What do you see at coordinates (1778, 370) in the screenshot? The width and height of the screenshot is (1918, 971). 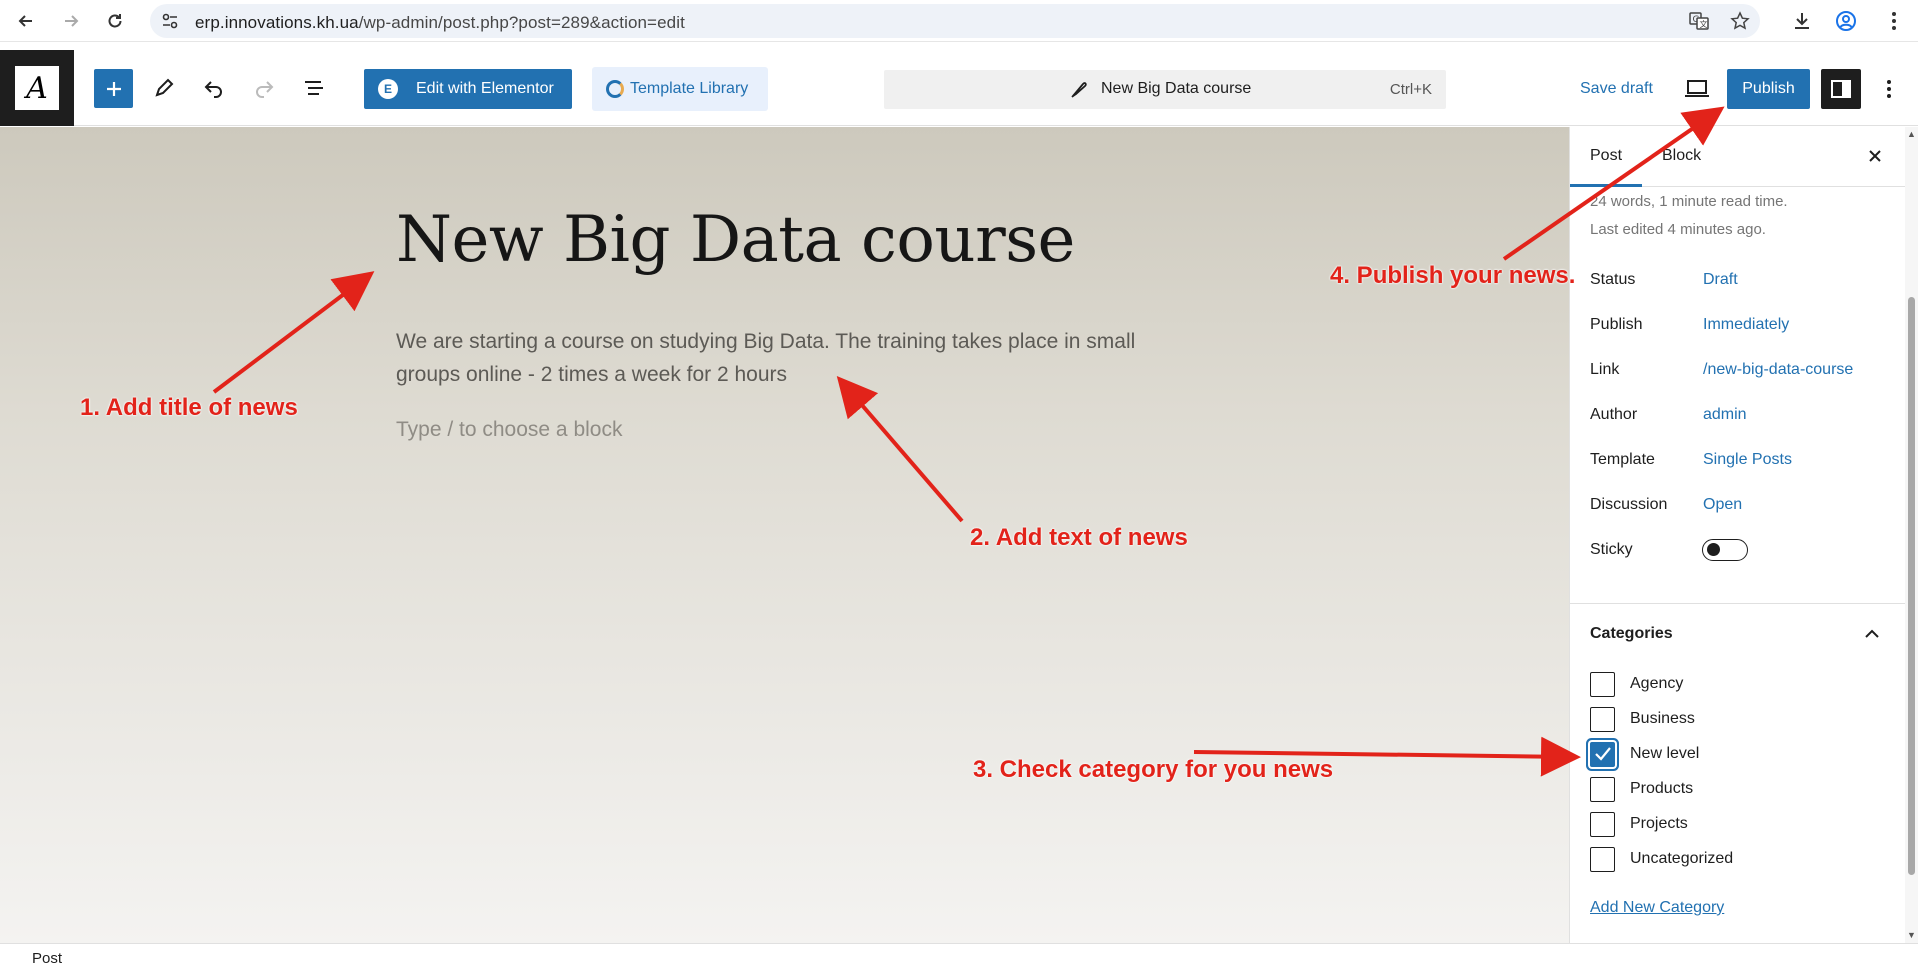 I see `link-value: /new-big-data-course` at bounding box center [1778, 370].